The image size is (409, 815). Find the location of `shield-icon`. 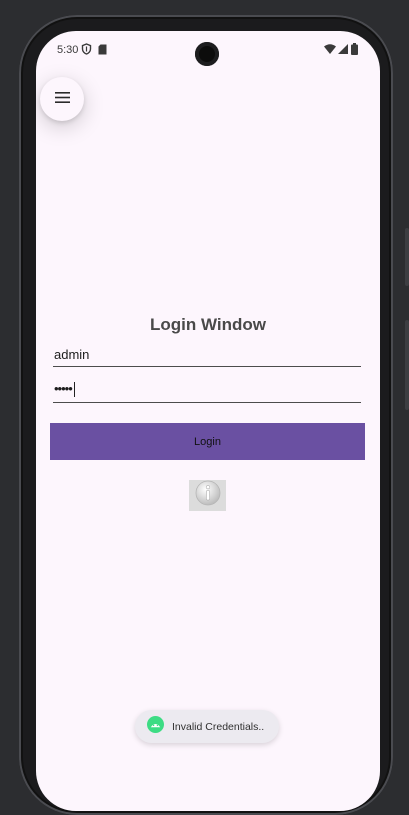

shield-icon is located at coordinates (86, 50).